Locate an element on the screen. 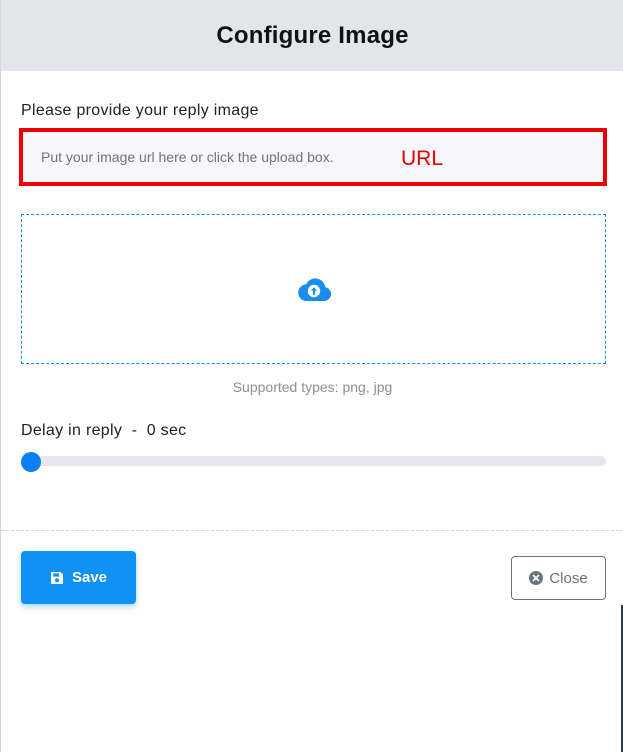  delay-slider-track is located at coordinates (313, 461).